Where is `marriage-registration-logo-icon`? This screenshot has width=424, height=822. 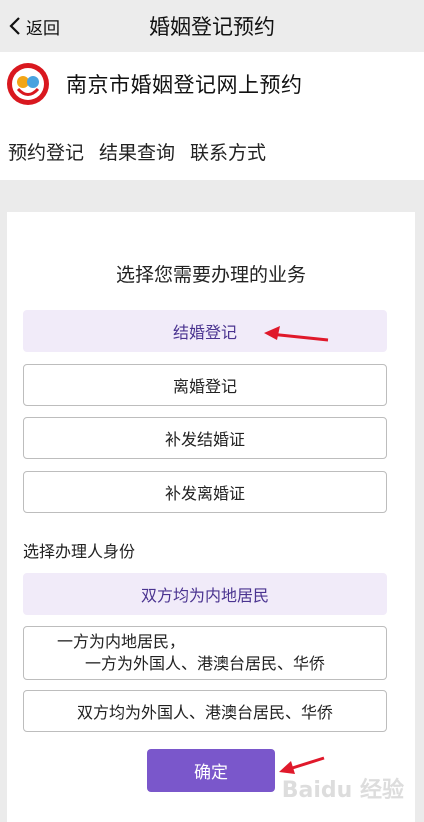
marriage-registration-logo-icon is located at coordinates (28, 84).